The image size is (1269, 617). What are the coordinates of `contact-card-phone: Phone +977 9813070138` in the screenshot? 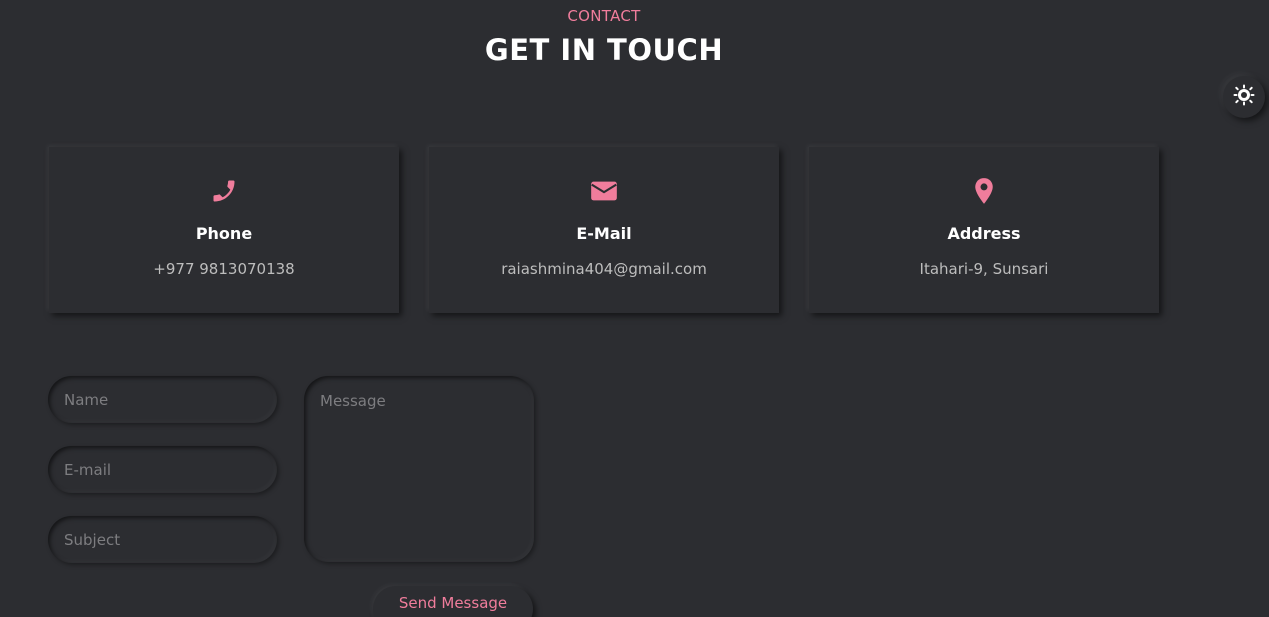 It's located at (224, 230).